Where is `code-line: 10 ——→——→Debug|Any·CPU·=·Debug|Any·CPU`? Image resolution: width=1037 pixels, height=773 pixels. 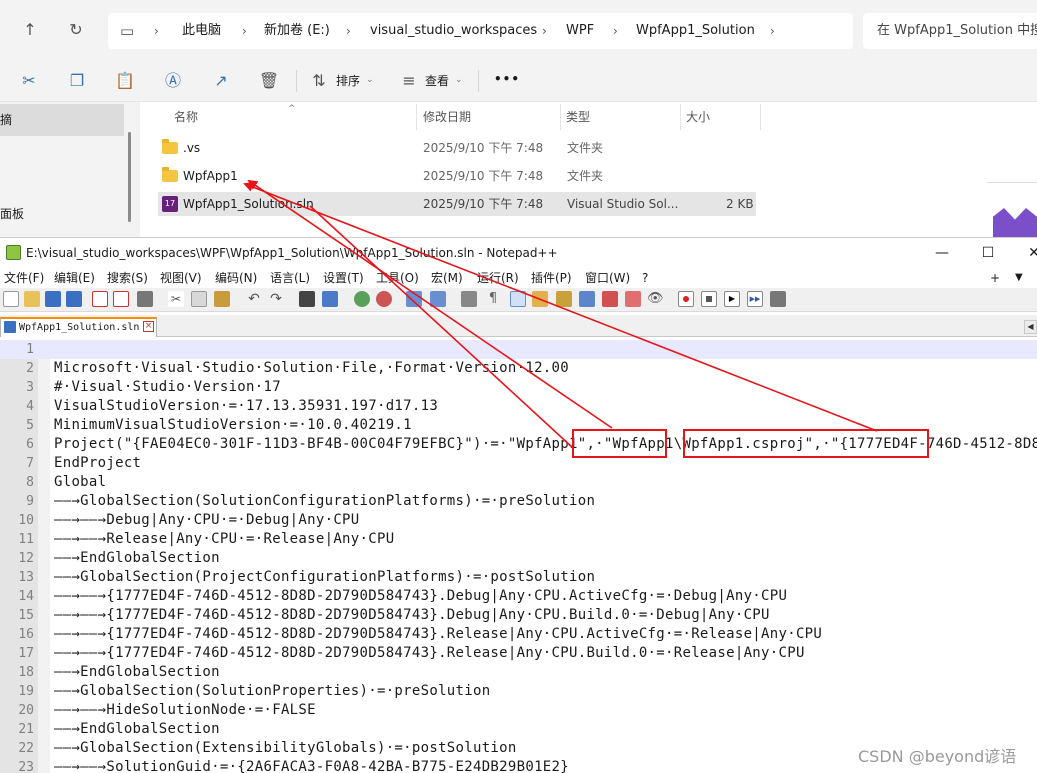
code-line: 10 ——→——→Debug|Any·CPU·=·Debug|Any·CPU is located at coordinates (518, 520).